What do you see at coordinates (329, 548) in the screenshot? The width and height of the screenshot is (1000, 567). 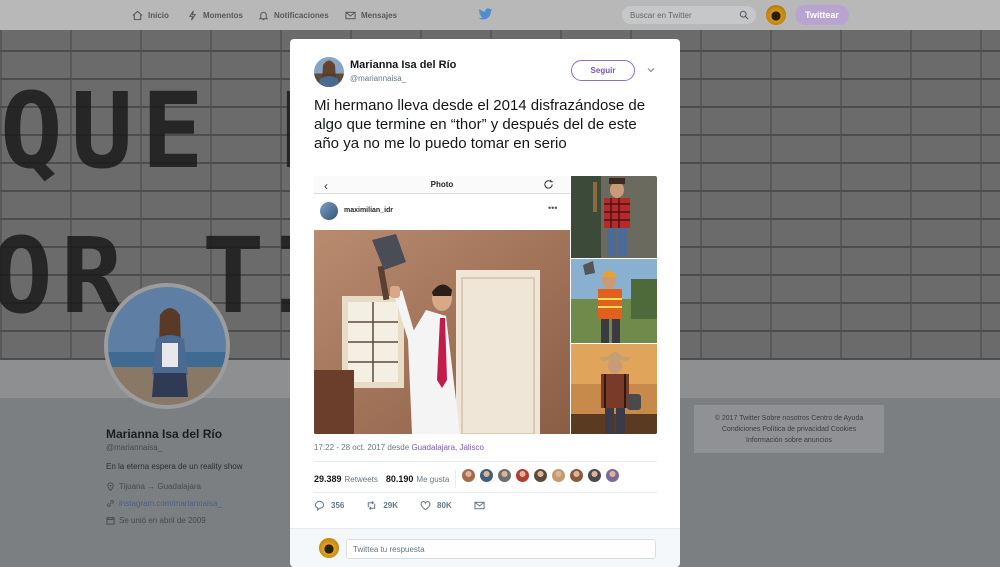 I see `reply-user-avatar` at bounding box center [329, 548].